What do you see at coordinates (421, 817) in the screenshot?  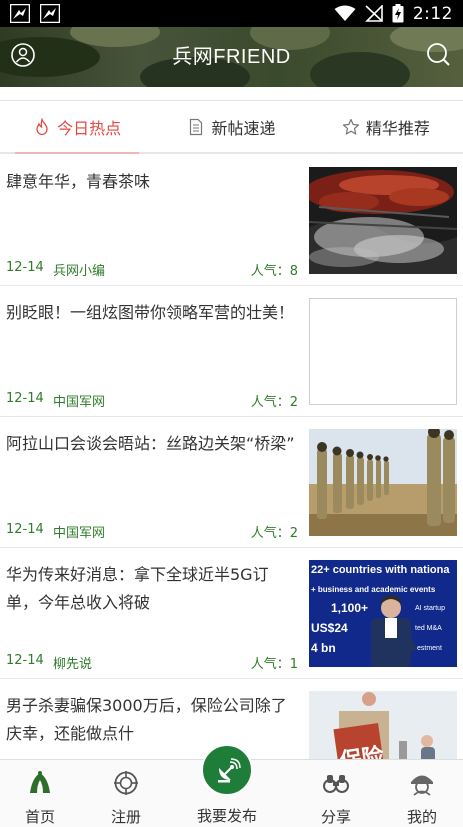 I see `nav-label: 我的` at bounding box center [421, 817].